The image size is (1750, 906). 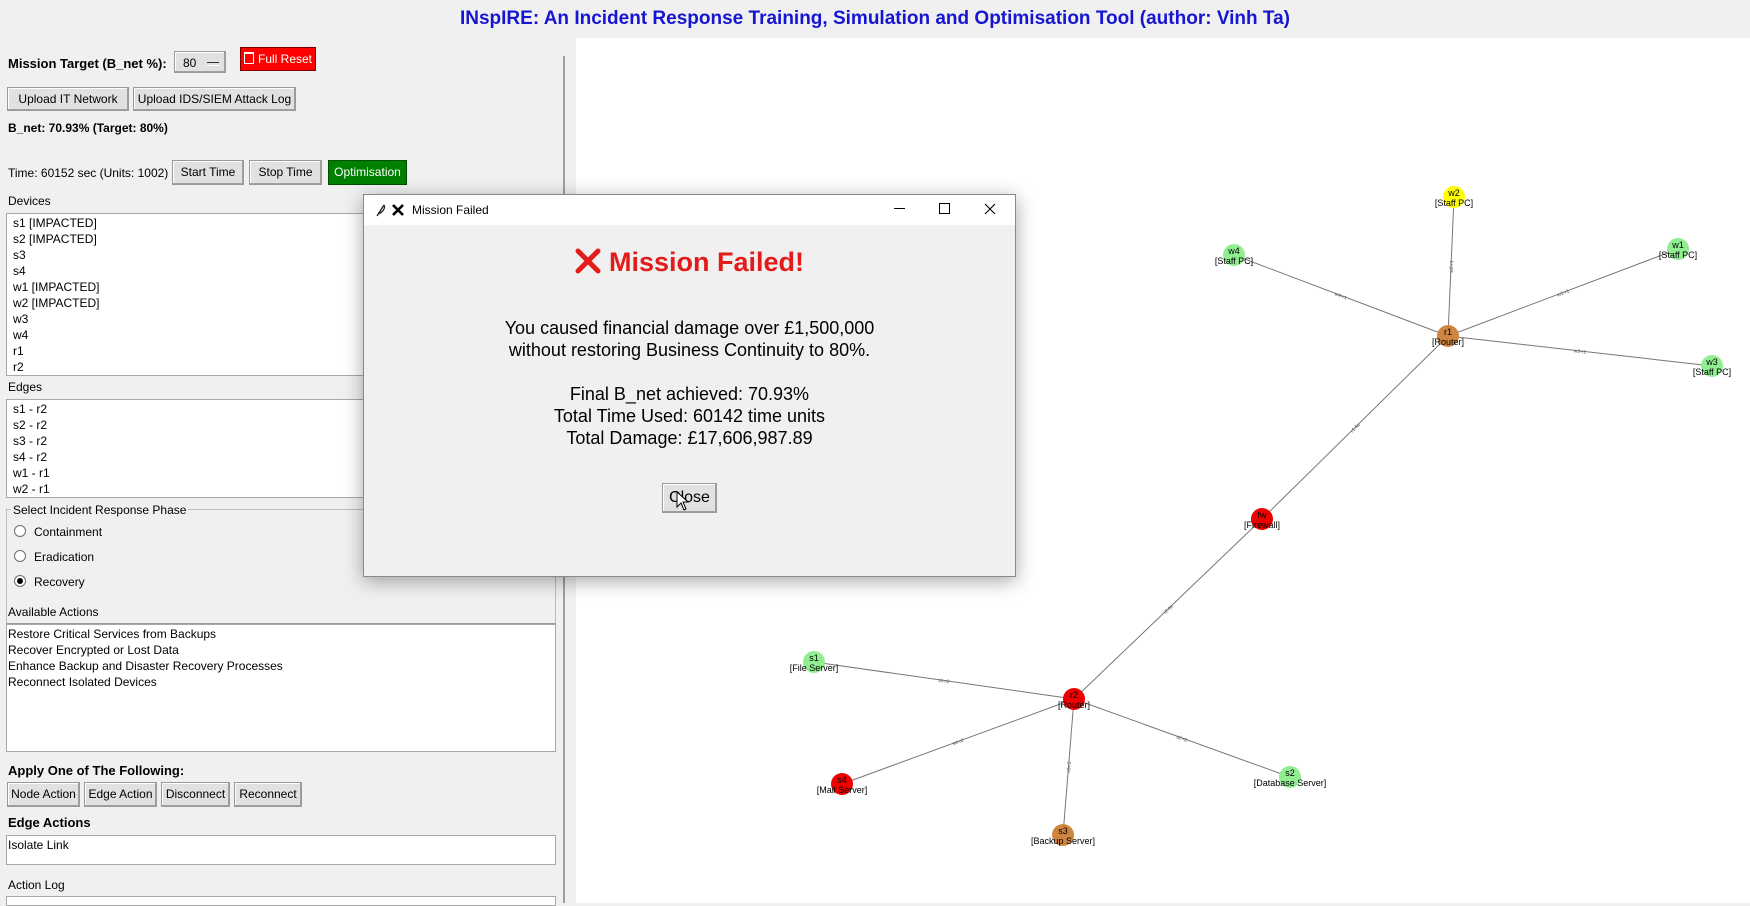 What do you see at coordinates (958, 743) in the screenshot?
I see `link-label: s4-r2` at bounding box center [958, 743].